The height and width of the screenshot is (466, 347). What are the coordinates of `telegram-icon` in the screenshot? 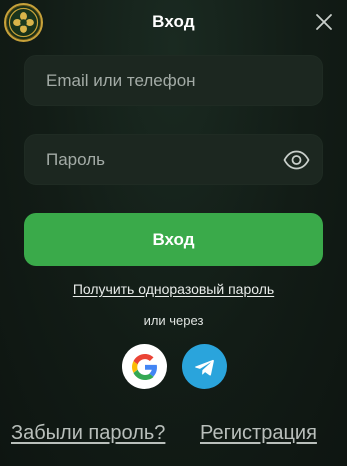 It's located at (204, 367).